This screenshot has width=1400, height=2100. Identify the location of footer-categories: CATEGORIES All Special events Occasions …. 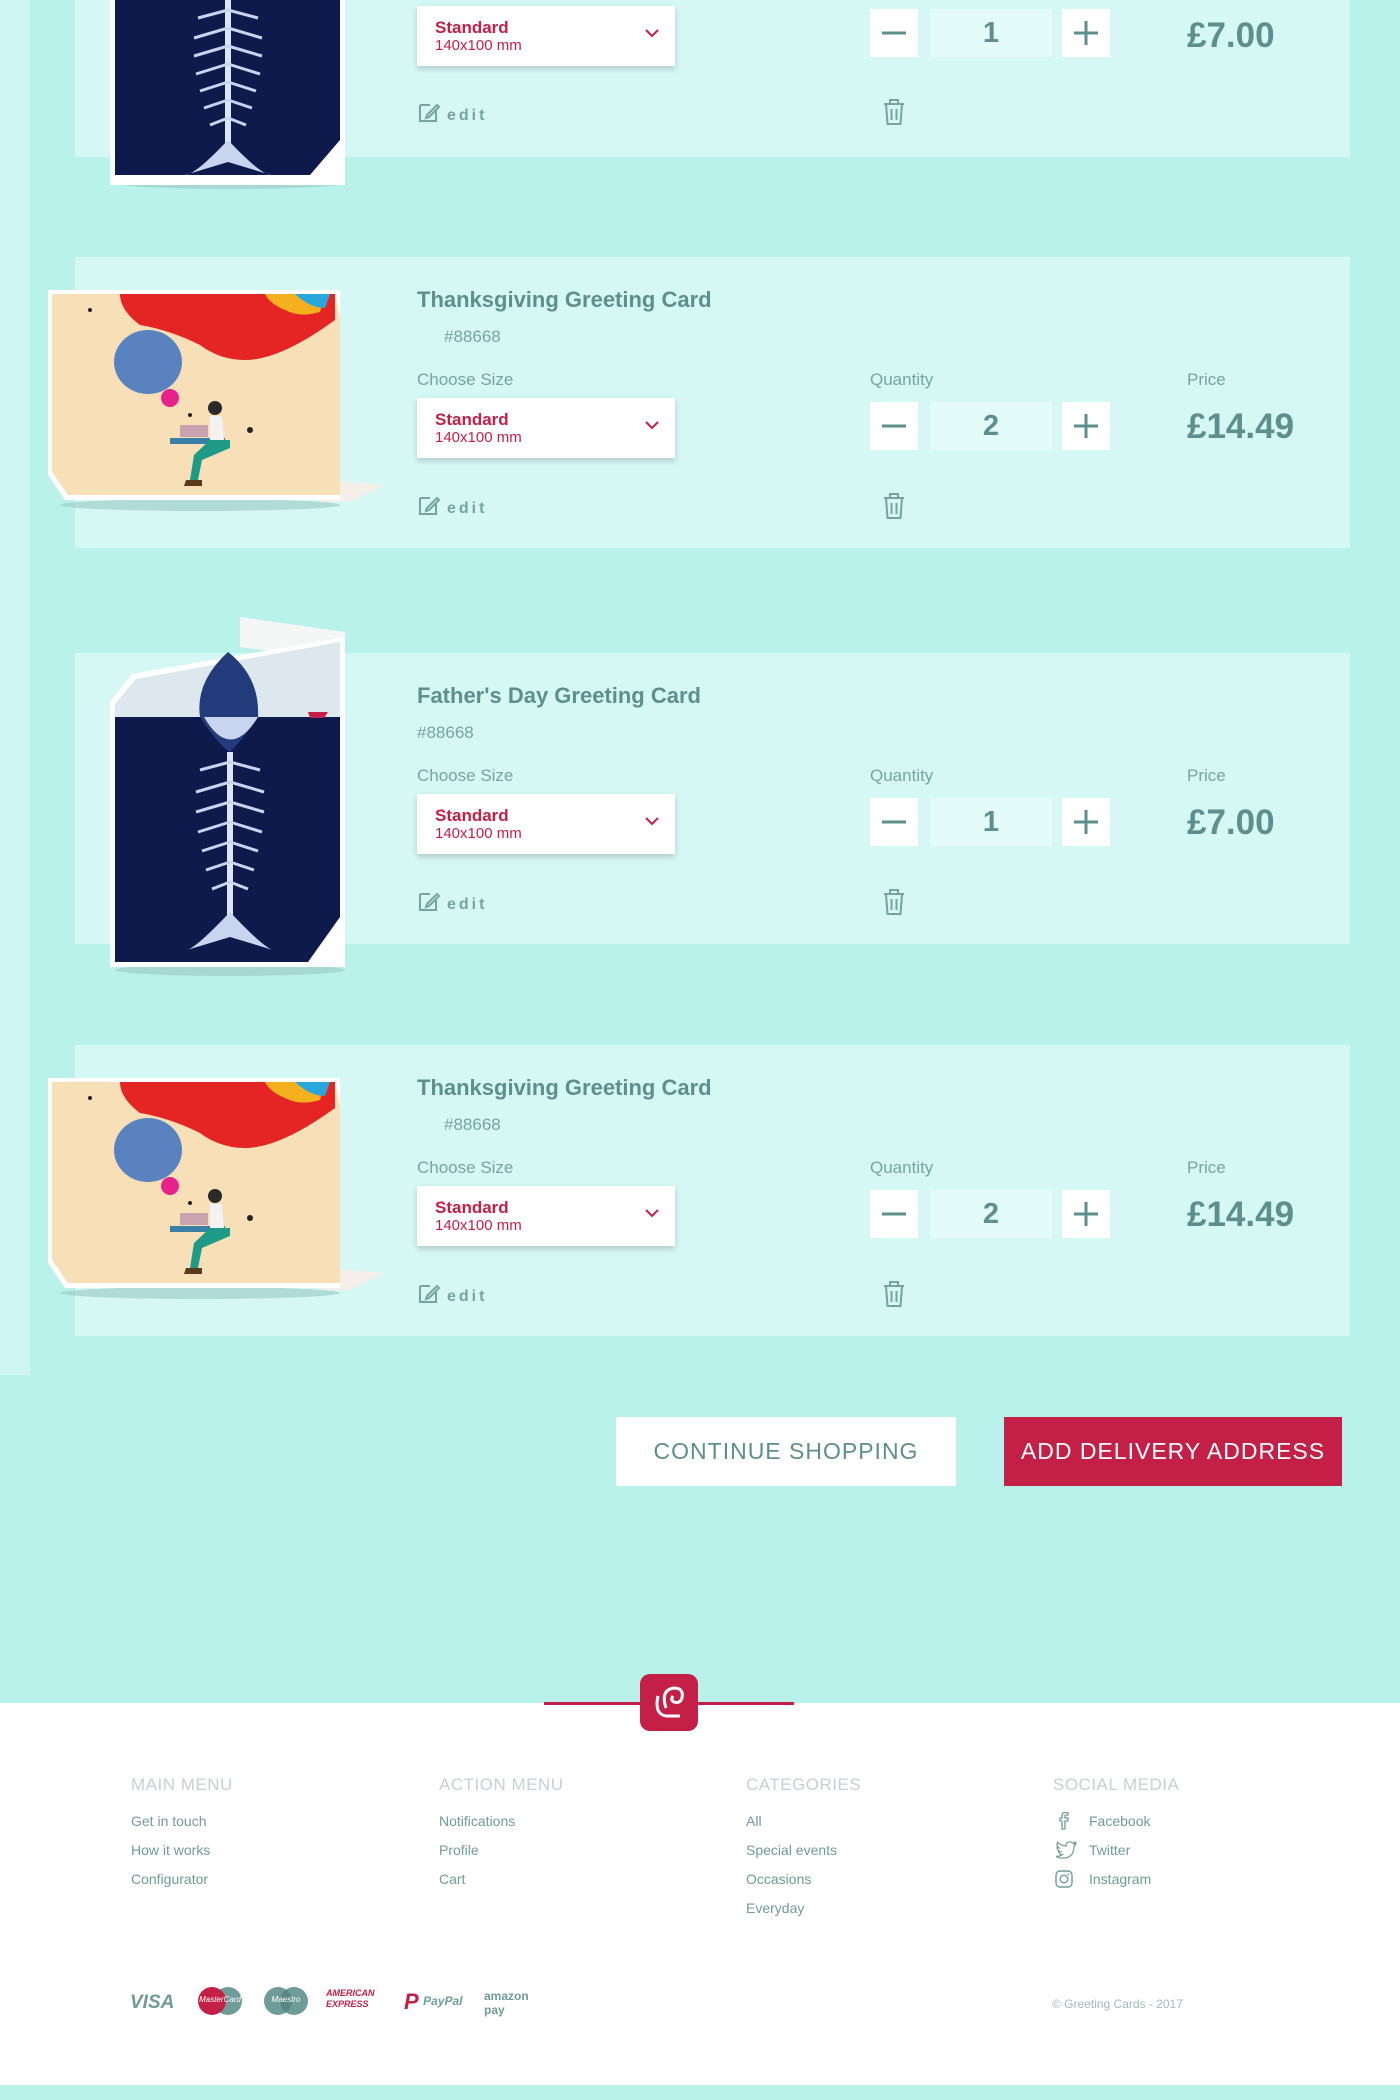
(803, 1852).